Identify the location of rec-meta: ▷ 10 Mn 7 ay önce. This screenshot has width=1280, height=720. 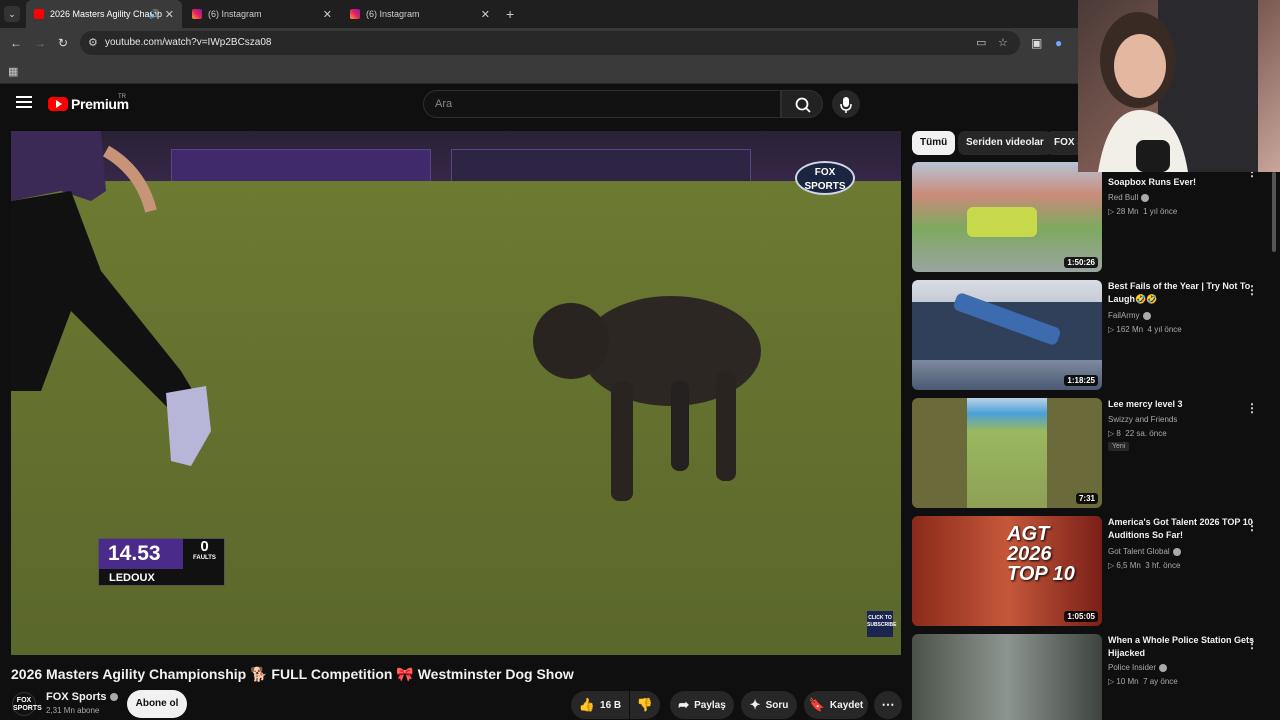
(1143, 681).